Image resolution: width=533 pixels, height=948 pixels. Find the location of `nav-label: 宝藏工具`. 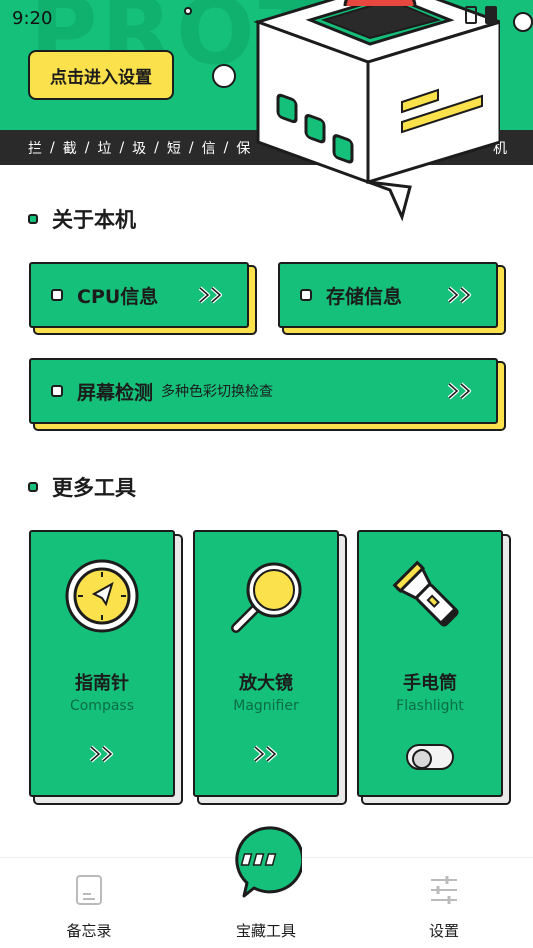

nav-label: 宝藏工具 is located at coordinates (265, 931).